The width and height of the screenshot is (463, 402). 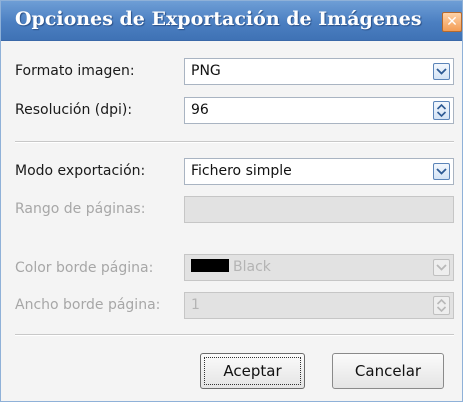 What do you see at coordinates (234, 335) in the screenshot?
I see `separator-bottom` at bounding box center [234, 335].